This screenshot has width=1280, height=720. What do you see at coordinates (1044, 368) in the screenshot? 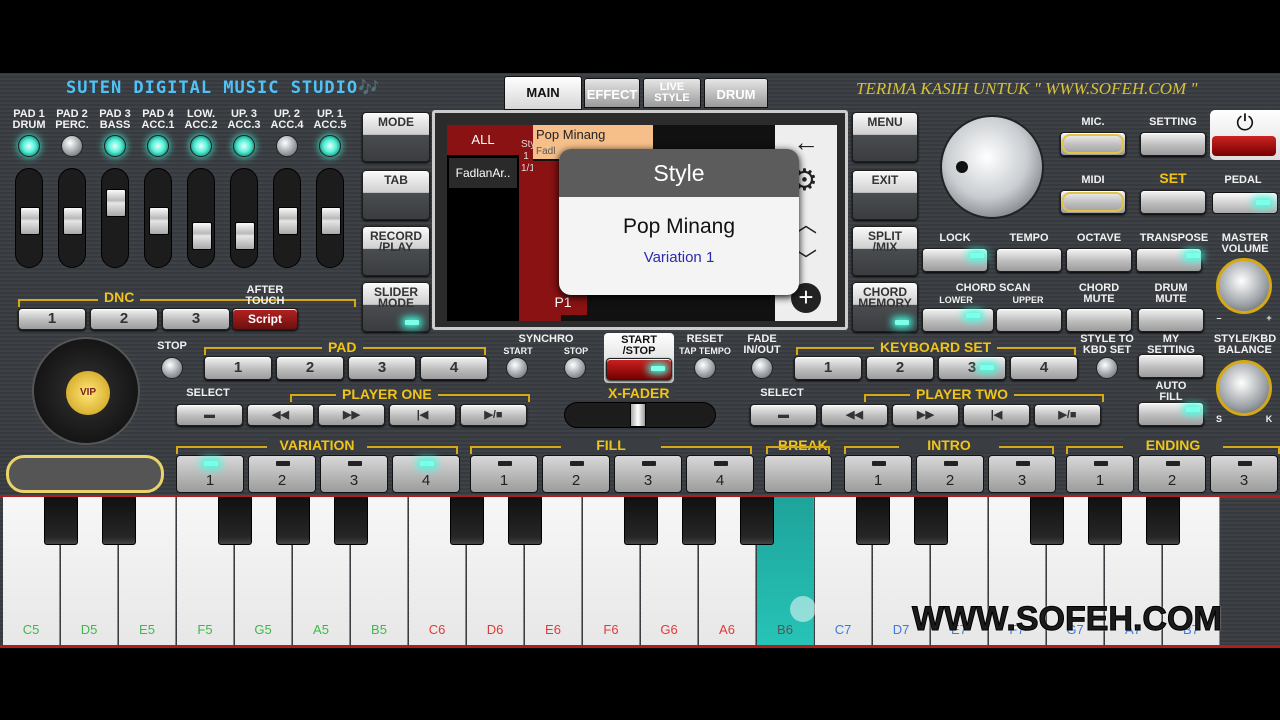
I see `kbd-set-button-4: 4` at bounding box center [1044, 368].